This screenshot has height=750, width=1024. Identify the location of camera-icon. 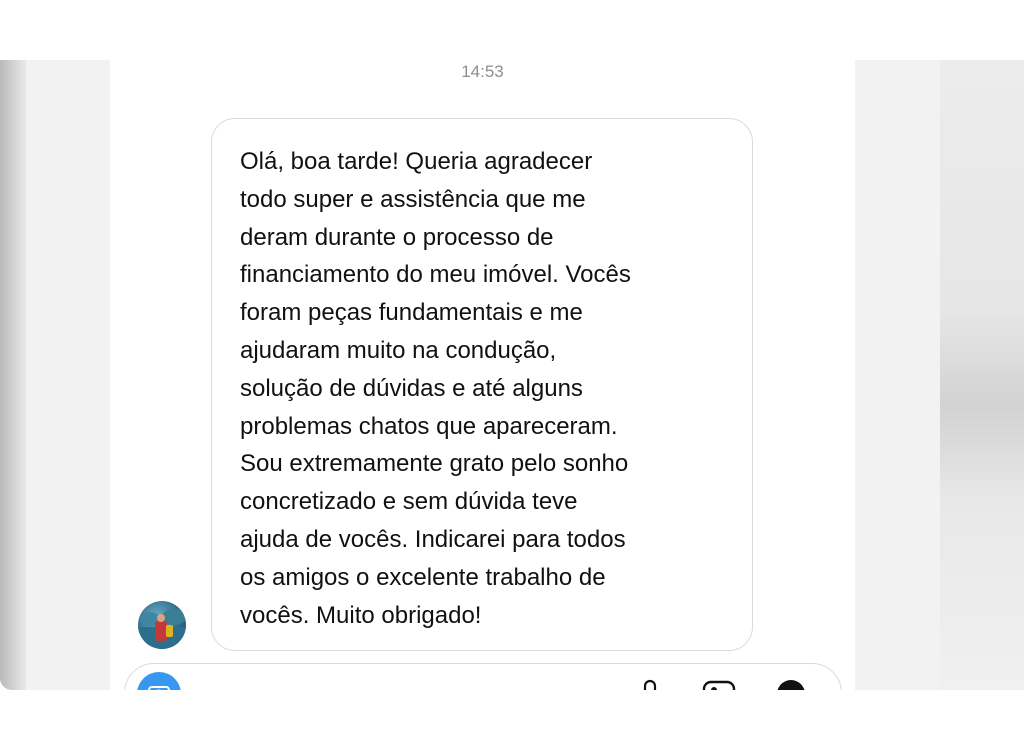
(159, 688).